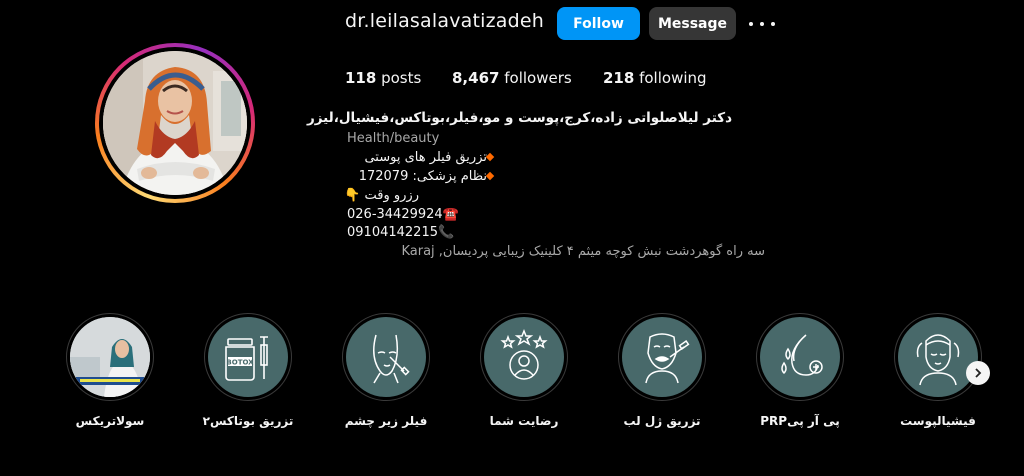  I want to click on bio-line-1: تزریق فیلر های پوستی, so click(422, 157).